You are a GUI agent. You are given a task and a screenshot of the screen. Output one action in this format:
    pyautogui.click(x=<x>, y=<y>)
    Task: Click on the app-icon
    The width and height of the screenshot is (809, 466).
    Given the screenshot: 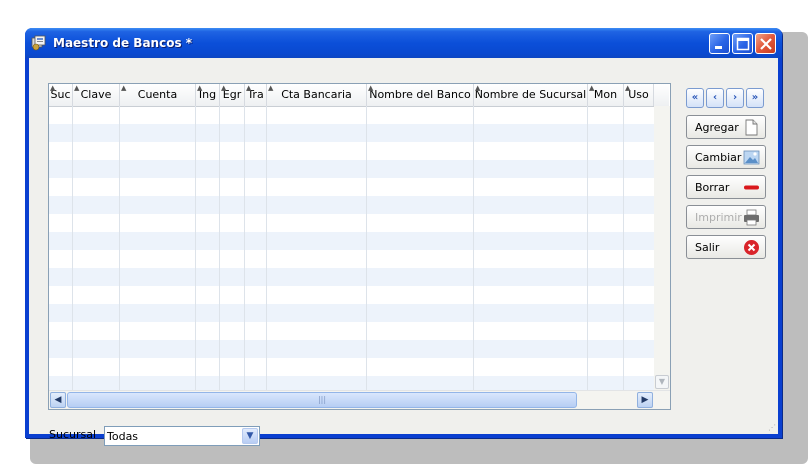 What is the action you would take?
    pyautogui.click(x=38, y=43)
    